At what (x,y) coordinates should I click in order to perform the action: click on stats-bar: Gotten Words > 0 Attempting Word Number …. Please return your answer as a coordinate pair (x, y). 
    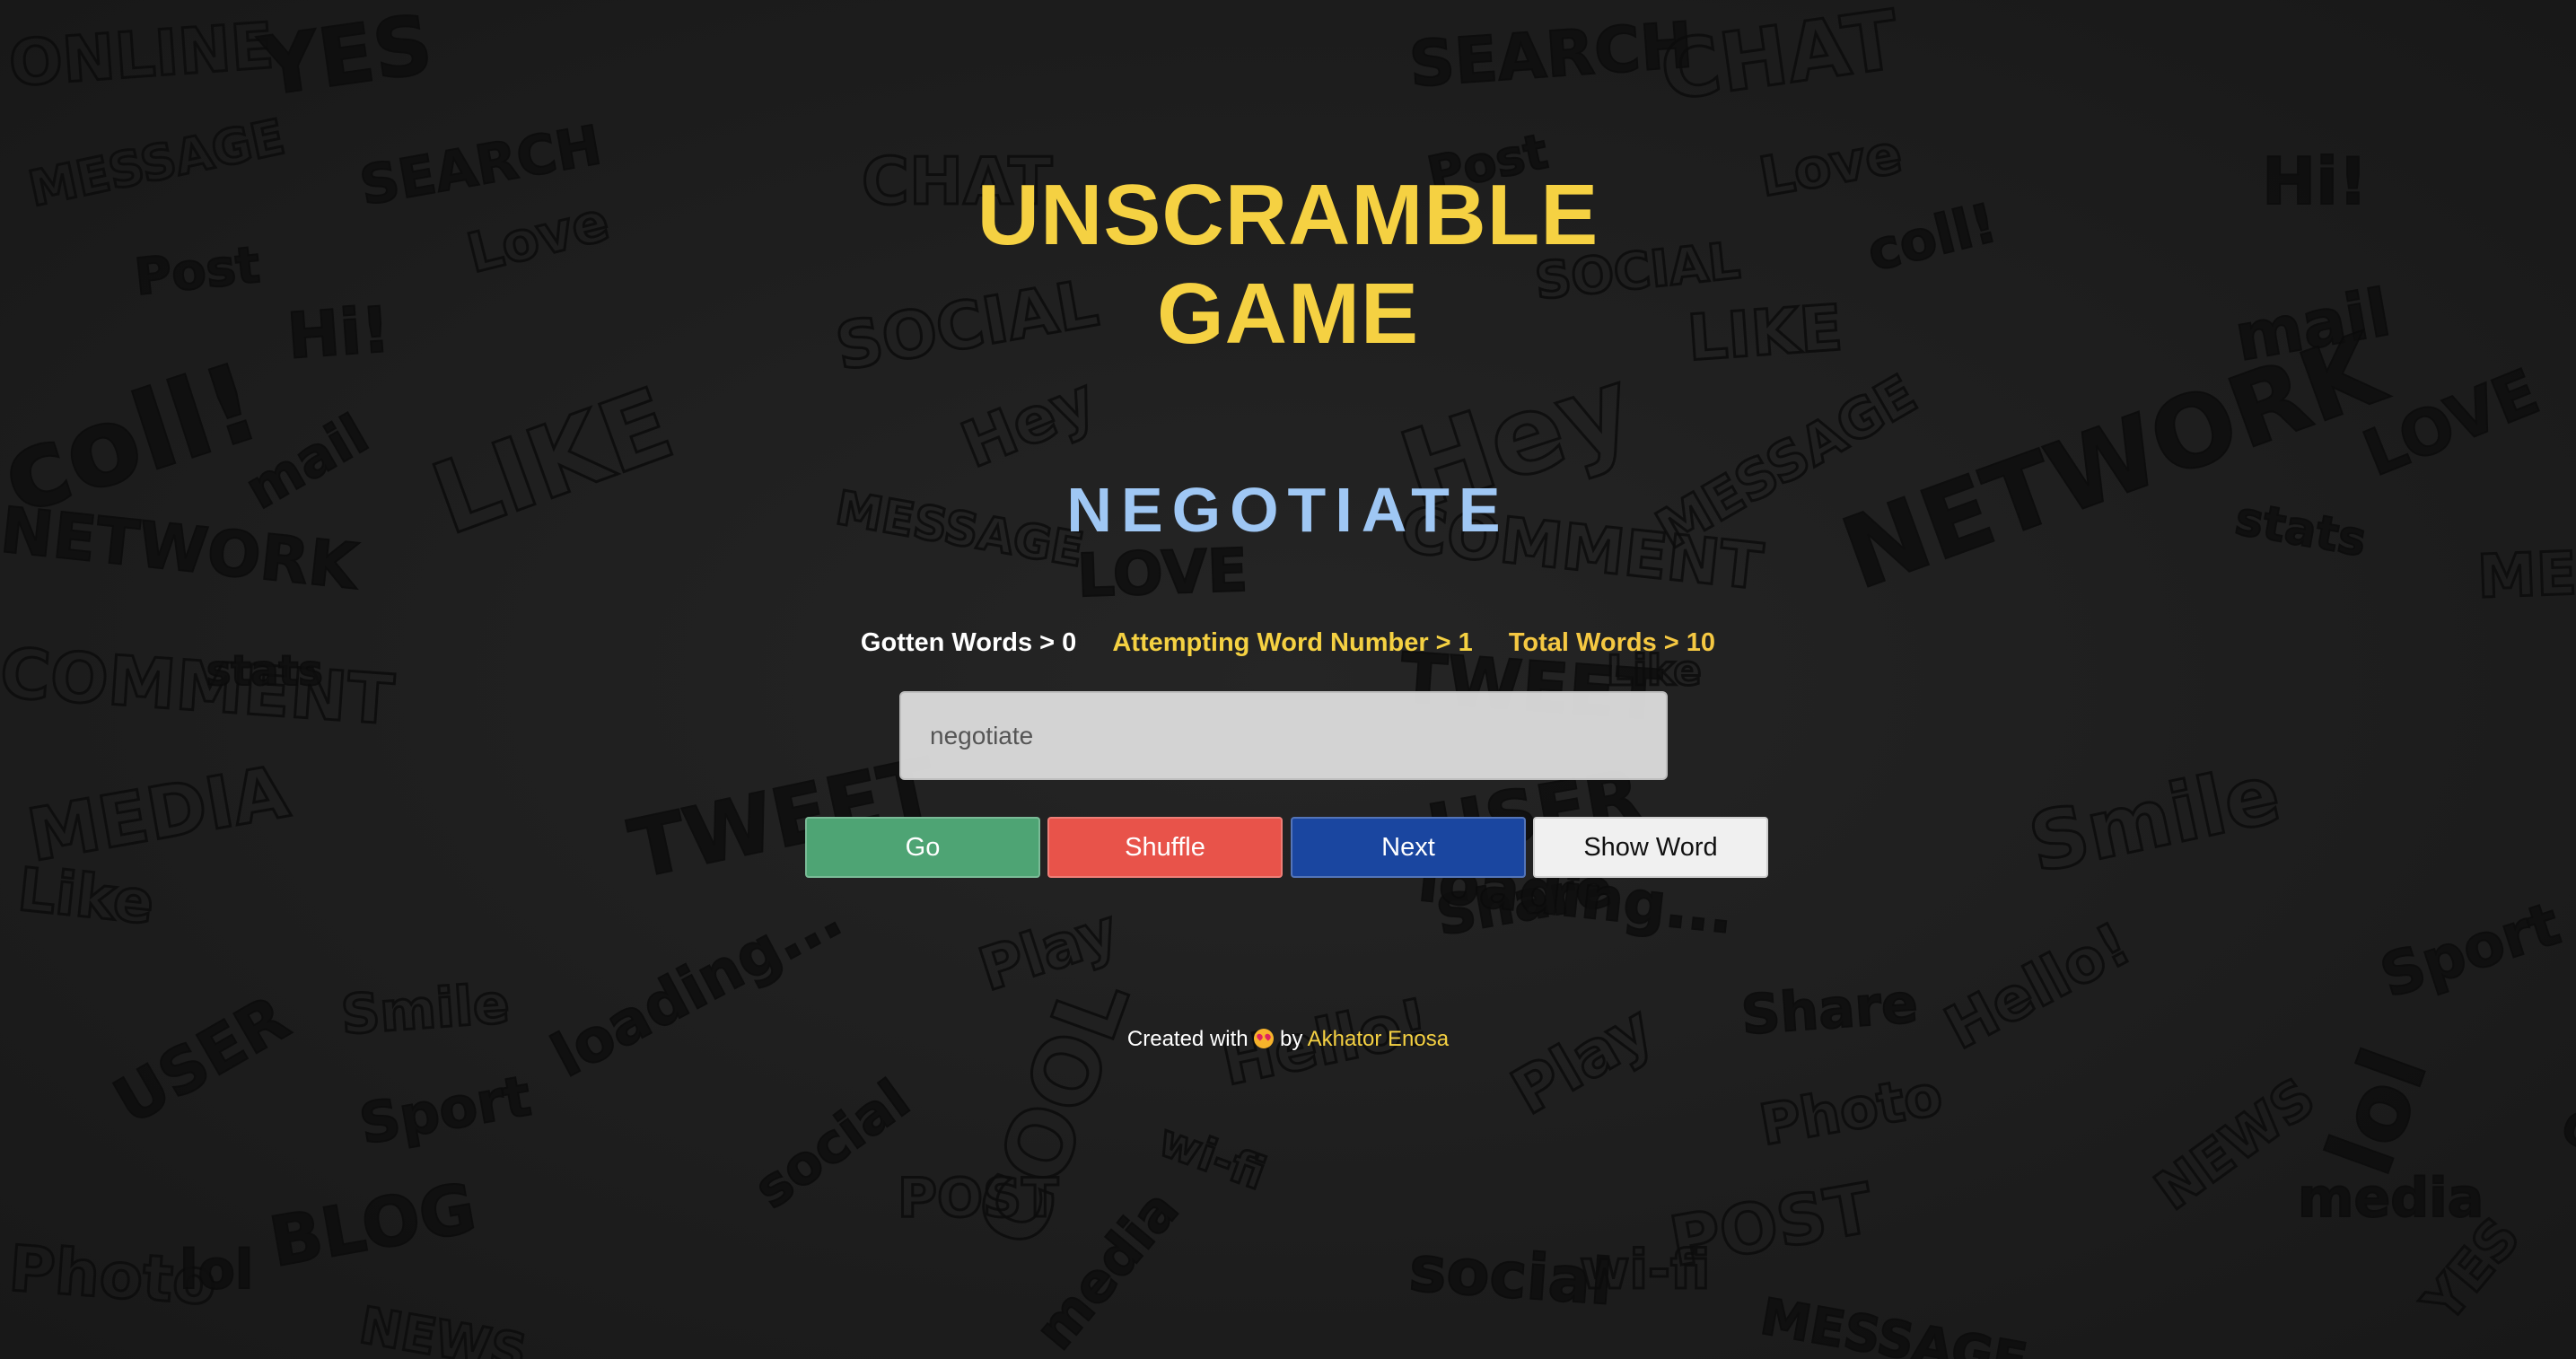
    Looking at the image, I should click on (1288, 643).